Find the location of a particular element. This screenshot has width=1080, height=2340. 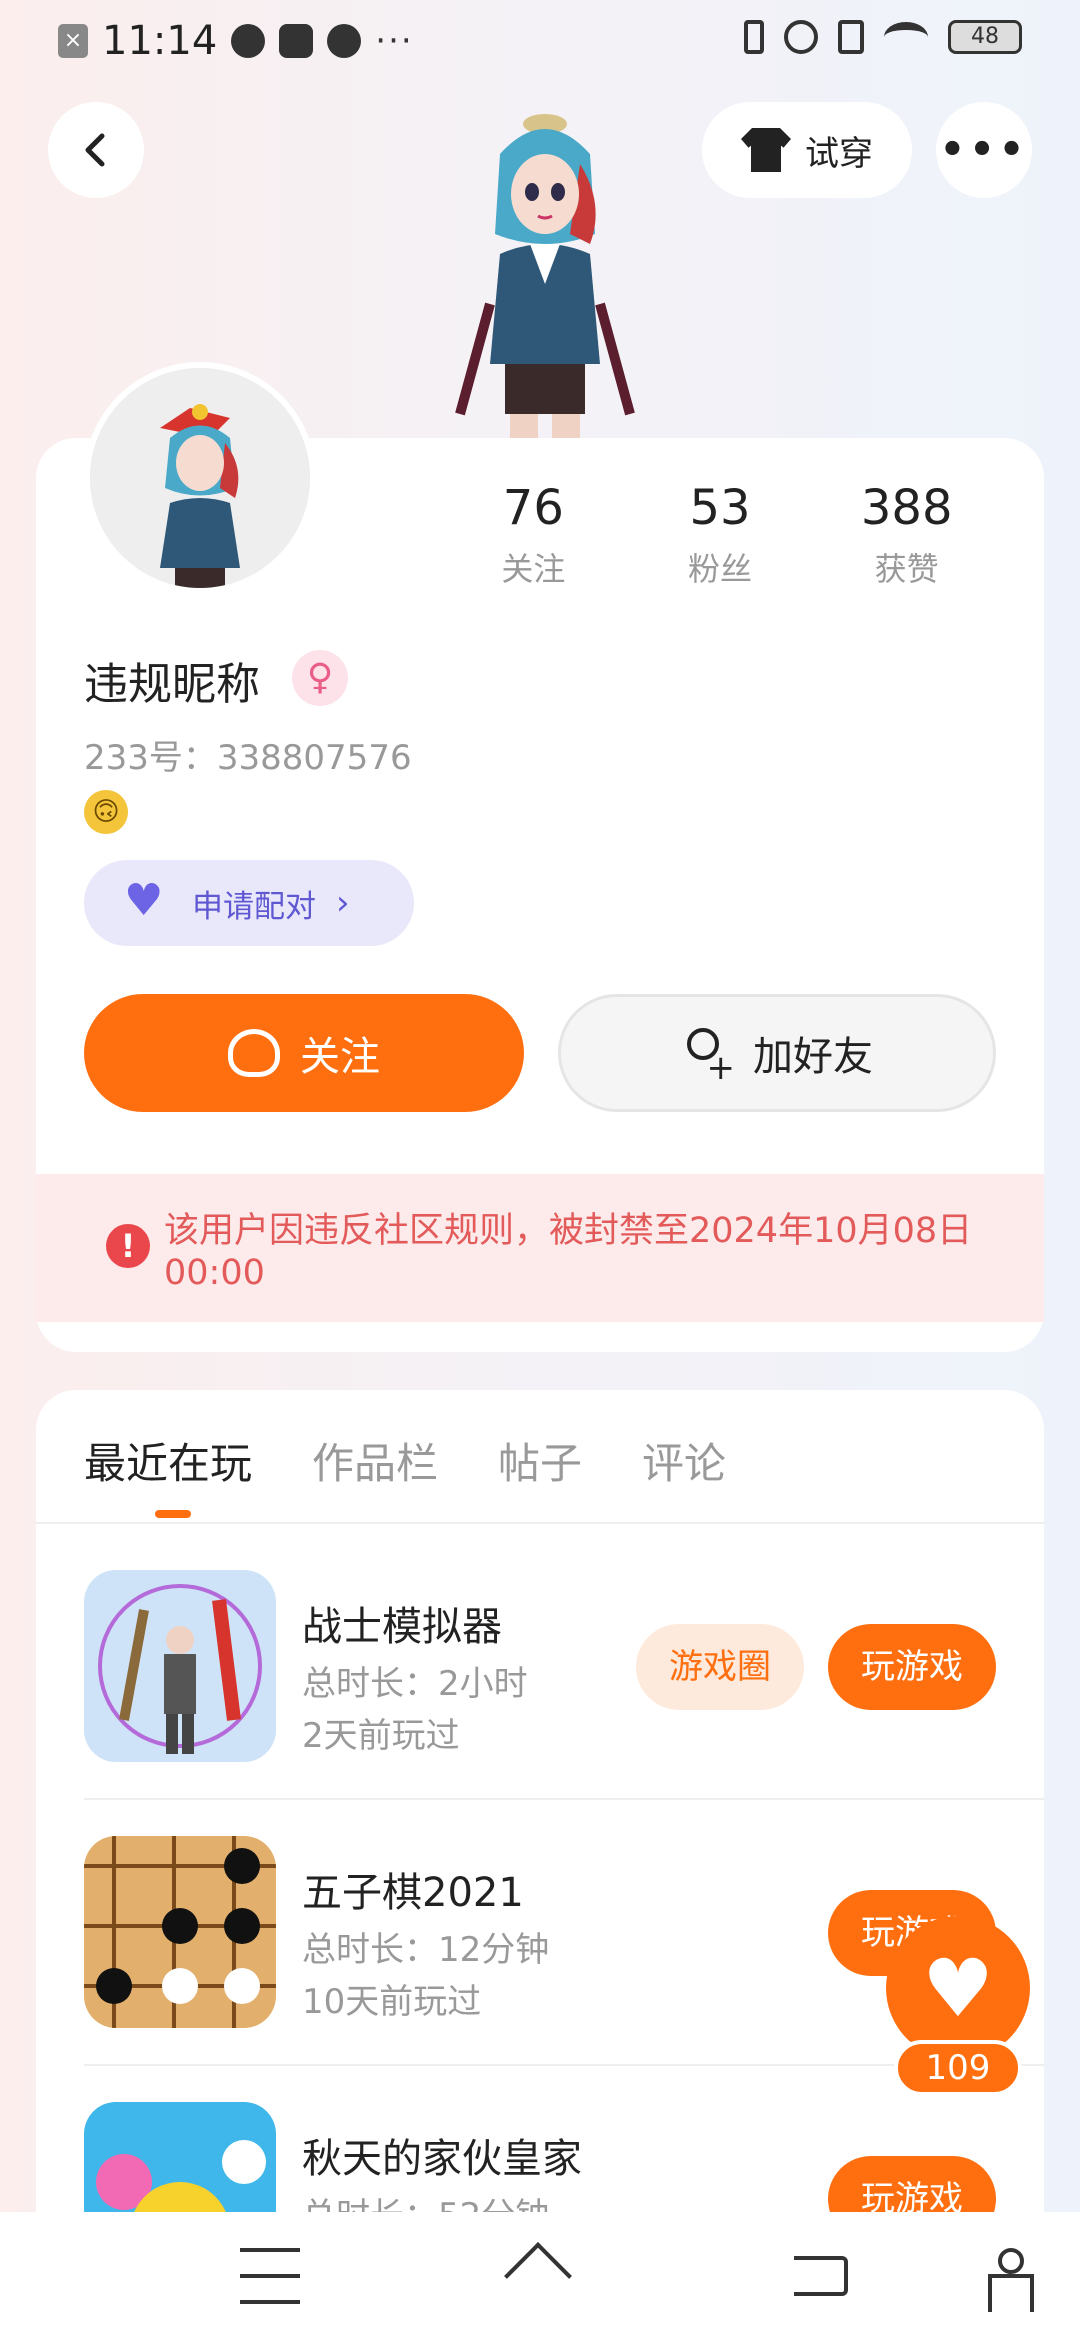

user-id: 233号：338807576 is located at coordinates (248, 758).